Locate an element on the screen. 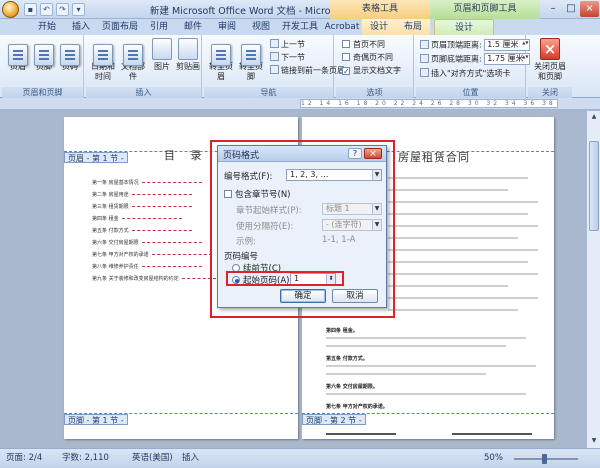 This screenshot has height=468, width=600. tab-header-footer-design: 设计 is located at coordinates (464, 27).